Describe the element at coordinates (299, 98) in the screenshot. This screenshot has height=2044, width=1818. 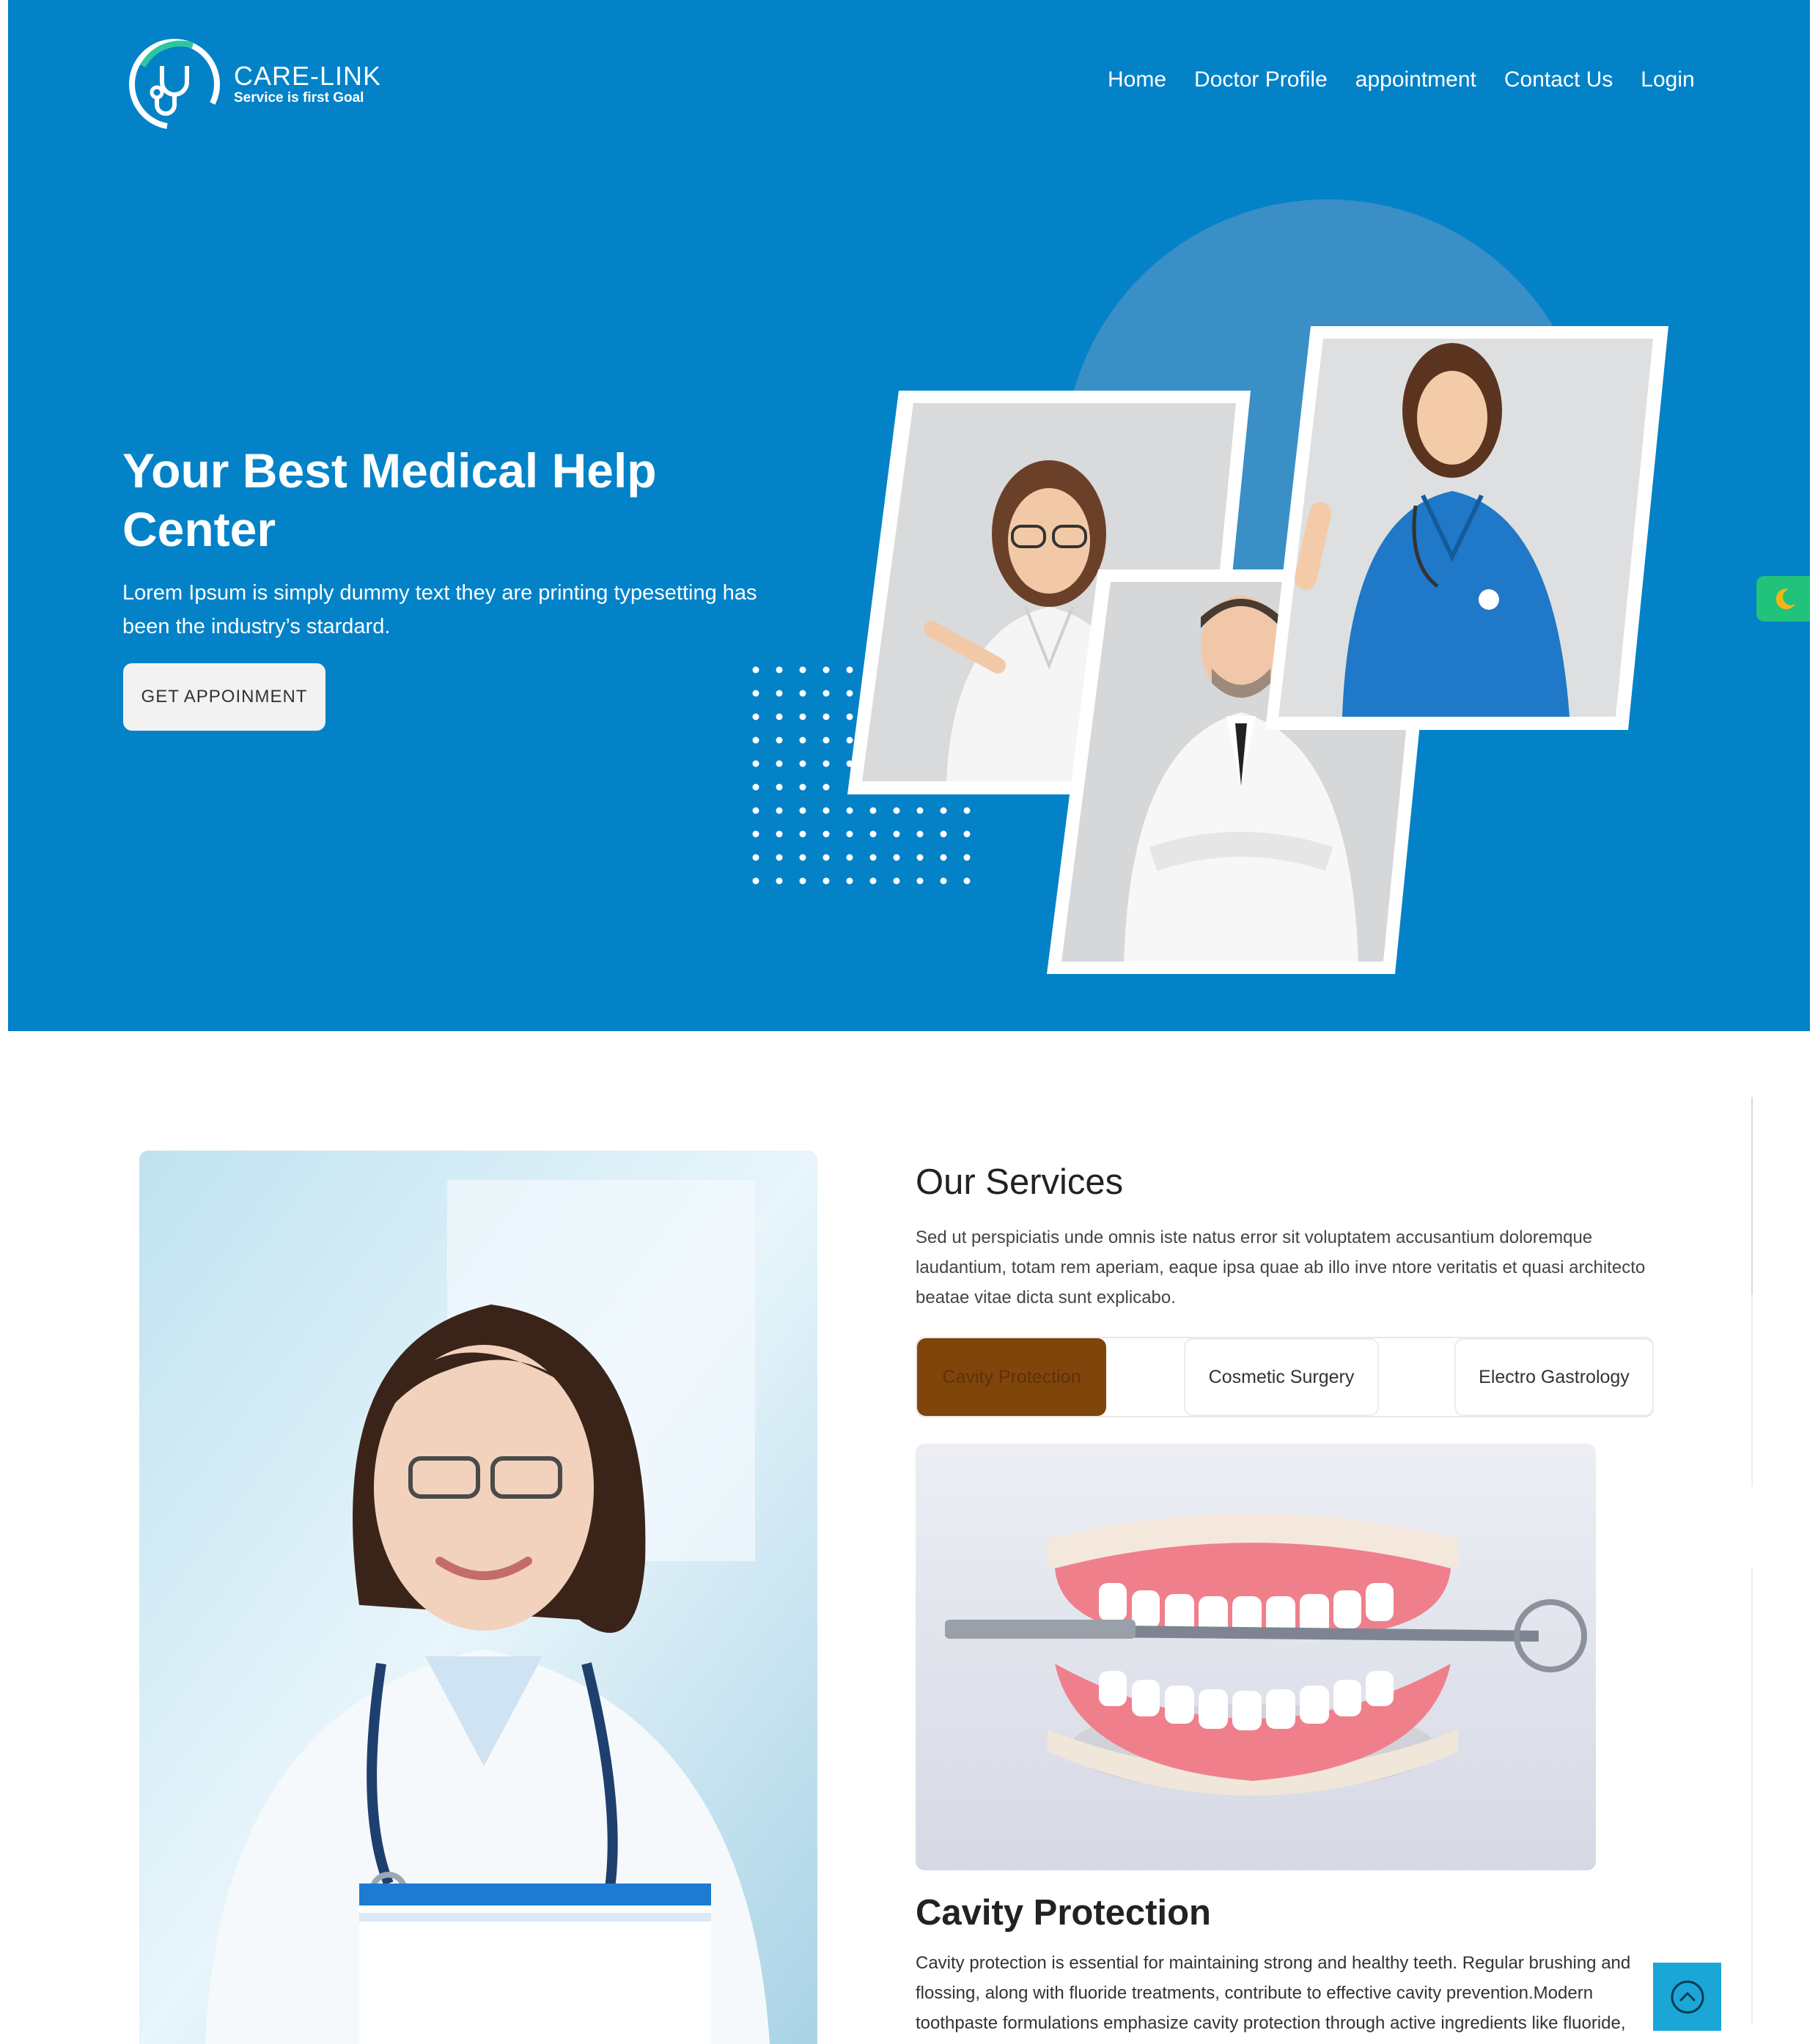
I see `brand-tagline: Service is first Goal` at that location.